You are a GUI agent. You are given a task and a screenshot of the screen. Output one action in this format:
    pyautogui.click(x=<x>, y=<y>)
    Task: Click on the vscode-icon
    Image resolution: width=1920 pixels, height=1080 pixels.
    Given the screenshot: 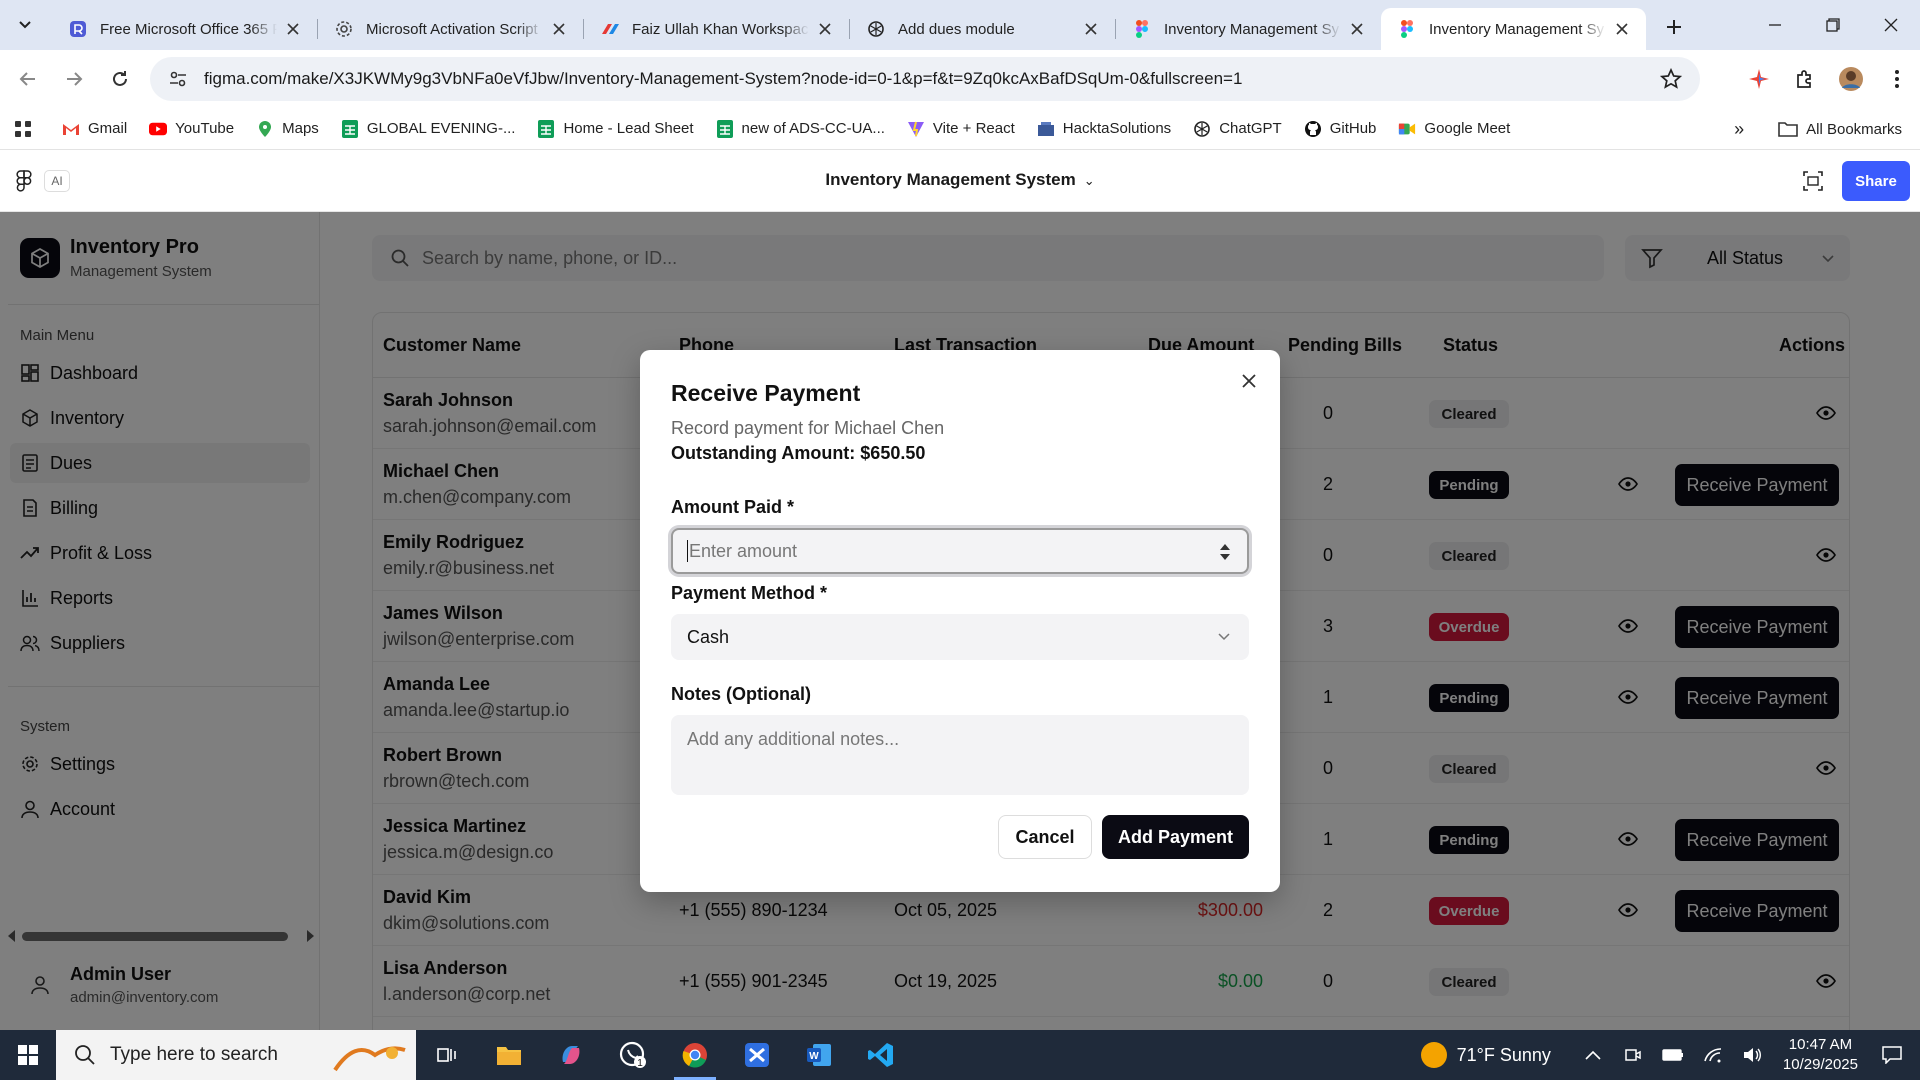 What is the action you would take?
    pyautogui.click(x=881, y=1055)
    